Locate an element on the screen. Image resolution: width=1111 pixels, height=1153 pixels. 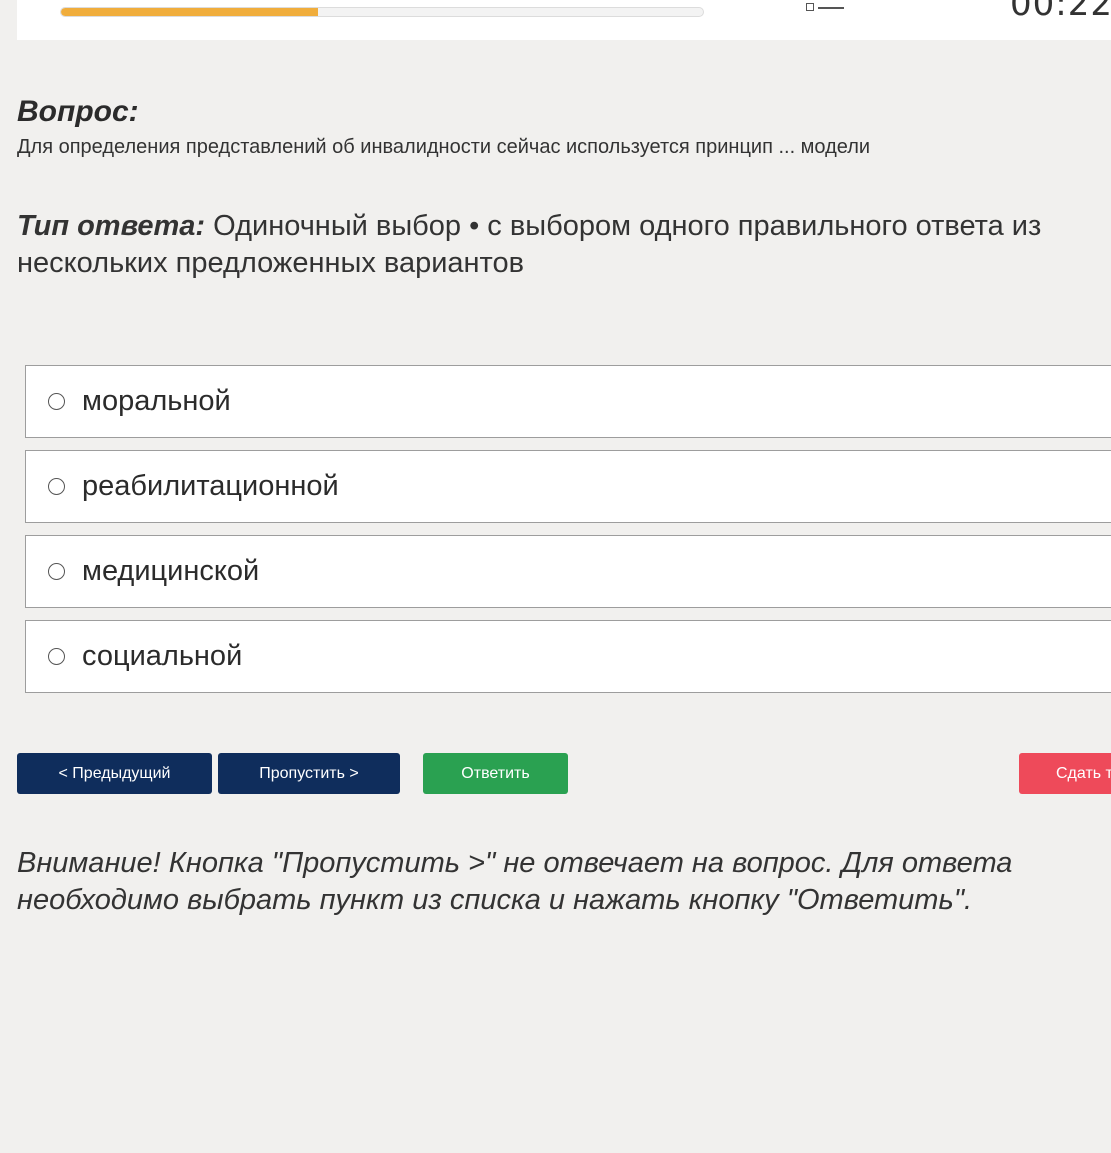
option-label: моральной is located at coordinates (156, 401).